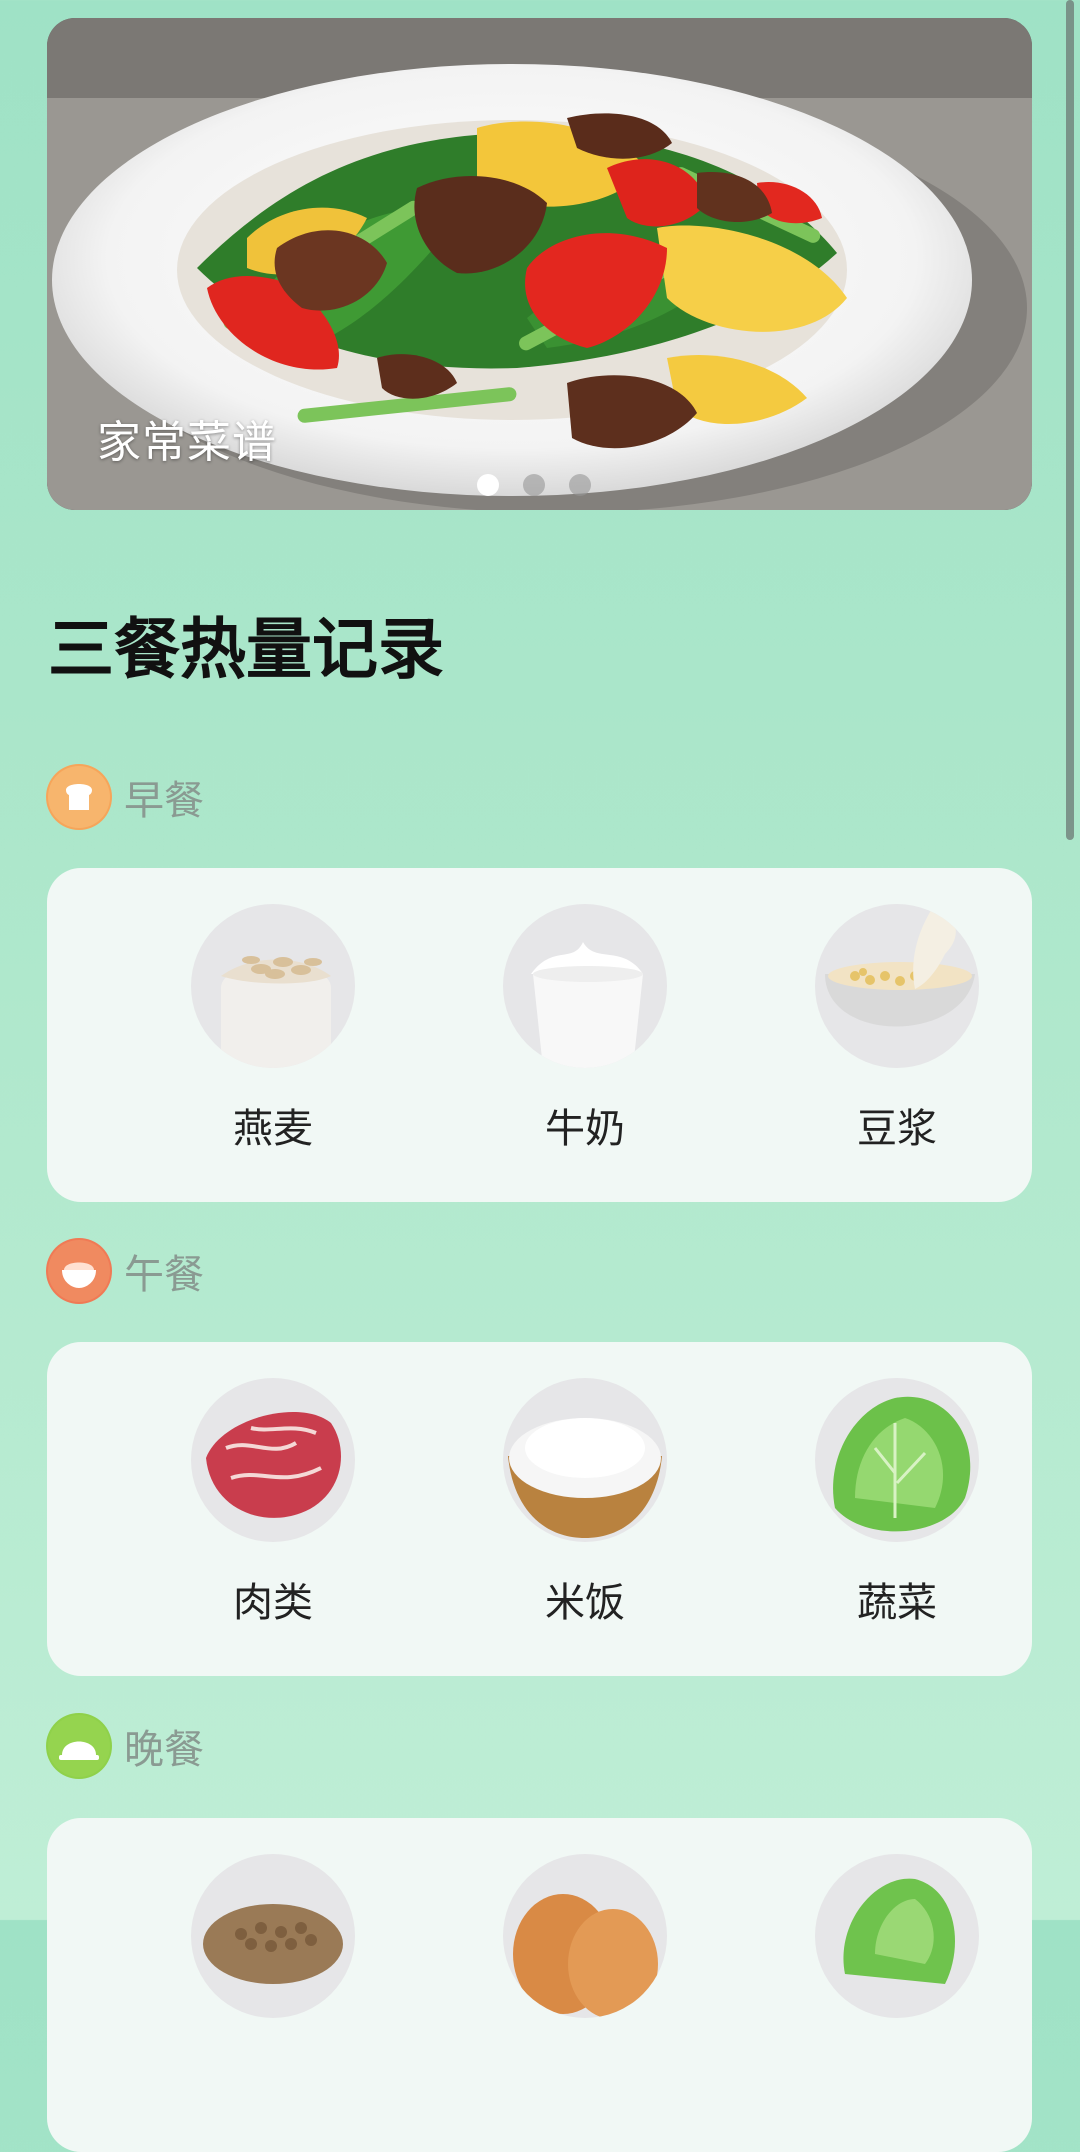 The image size is (1080, 2152). I want to click on meal-label-dinner: 晚餐, so click(164, 1750).